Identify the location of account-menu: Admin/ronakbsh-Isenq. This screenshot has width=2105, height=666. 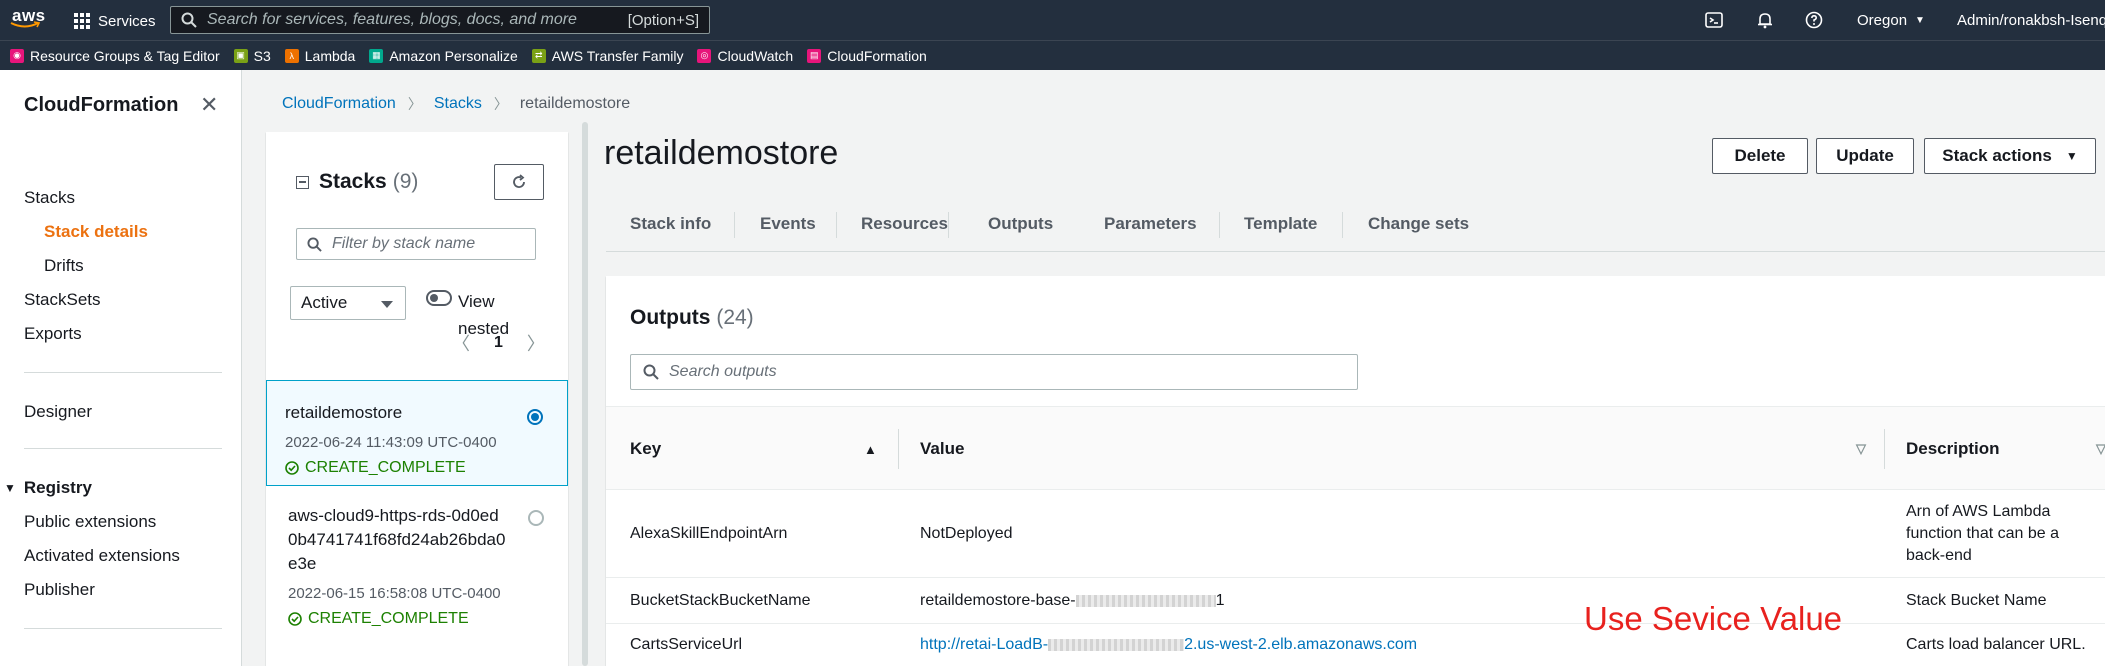
(2031, 20).